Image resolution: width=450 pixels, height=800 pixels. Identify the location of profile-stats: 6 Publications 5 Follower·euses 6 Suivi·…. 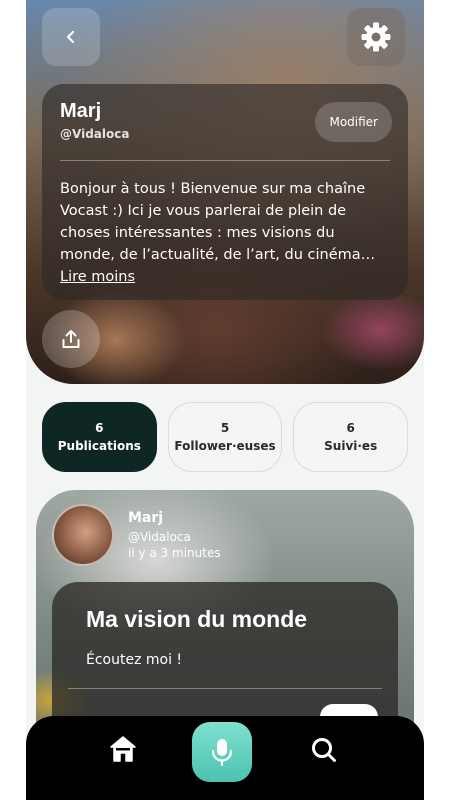
(225, 437).